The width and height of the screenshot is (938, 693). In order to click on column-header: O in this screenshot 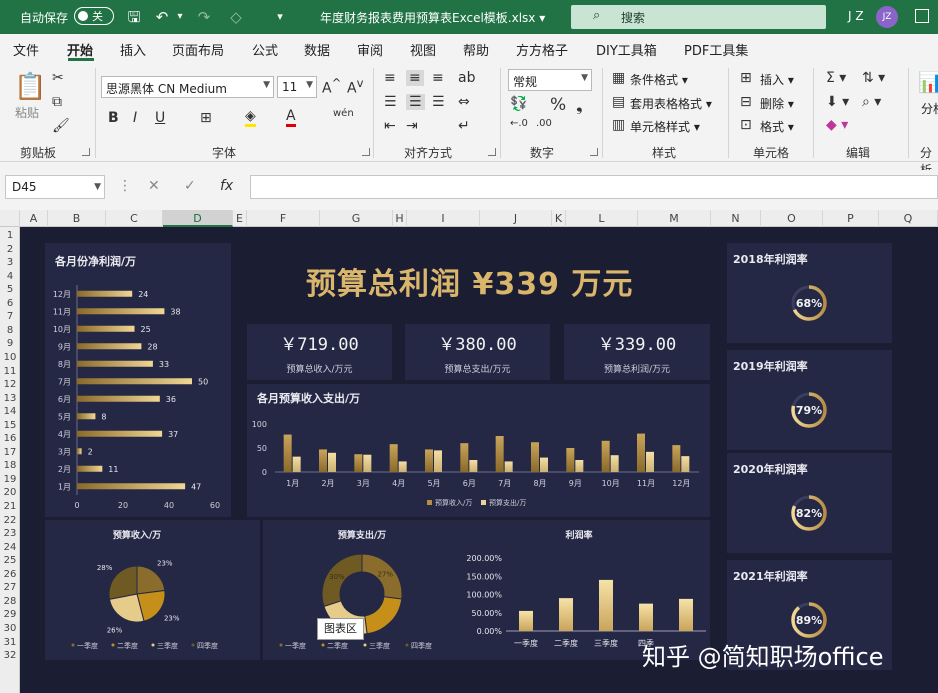, I will do `click(792, 218)`.